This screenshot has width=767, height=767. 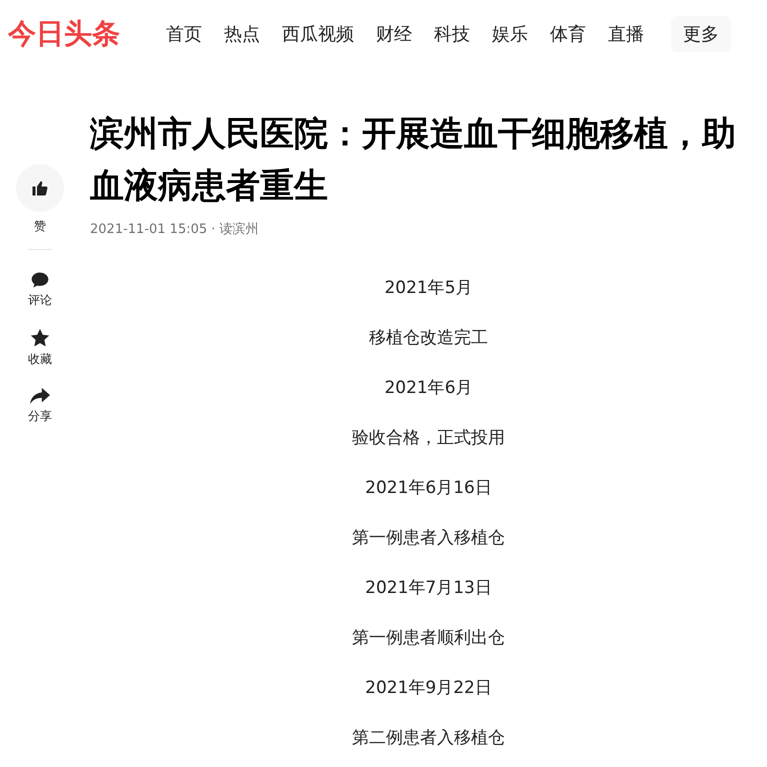 I want to click on nav-link: 西瓜视频, so click(x=318, y=34).